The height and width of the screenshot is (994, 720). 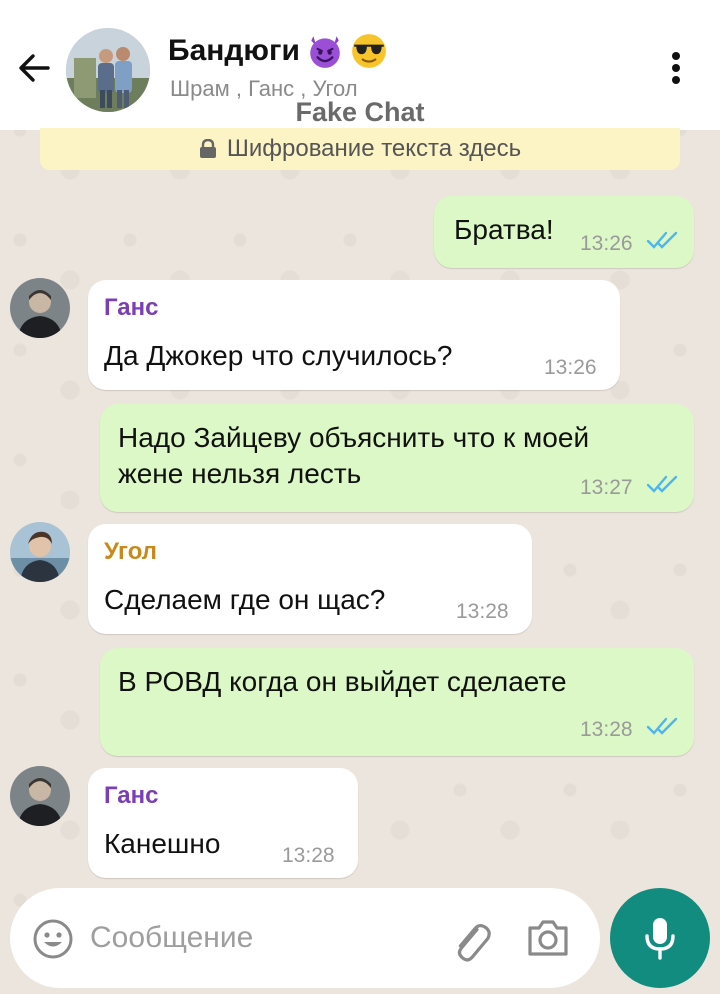 What do you see at coordinates (342, 681) in the screenshot?
I see `message-text: В РОВД когда он выйдет сделаете` at bounding box center [342, 681].